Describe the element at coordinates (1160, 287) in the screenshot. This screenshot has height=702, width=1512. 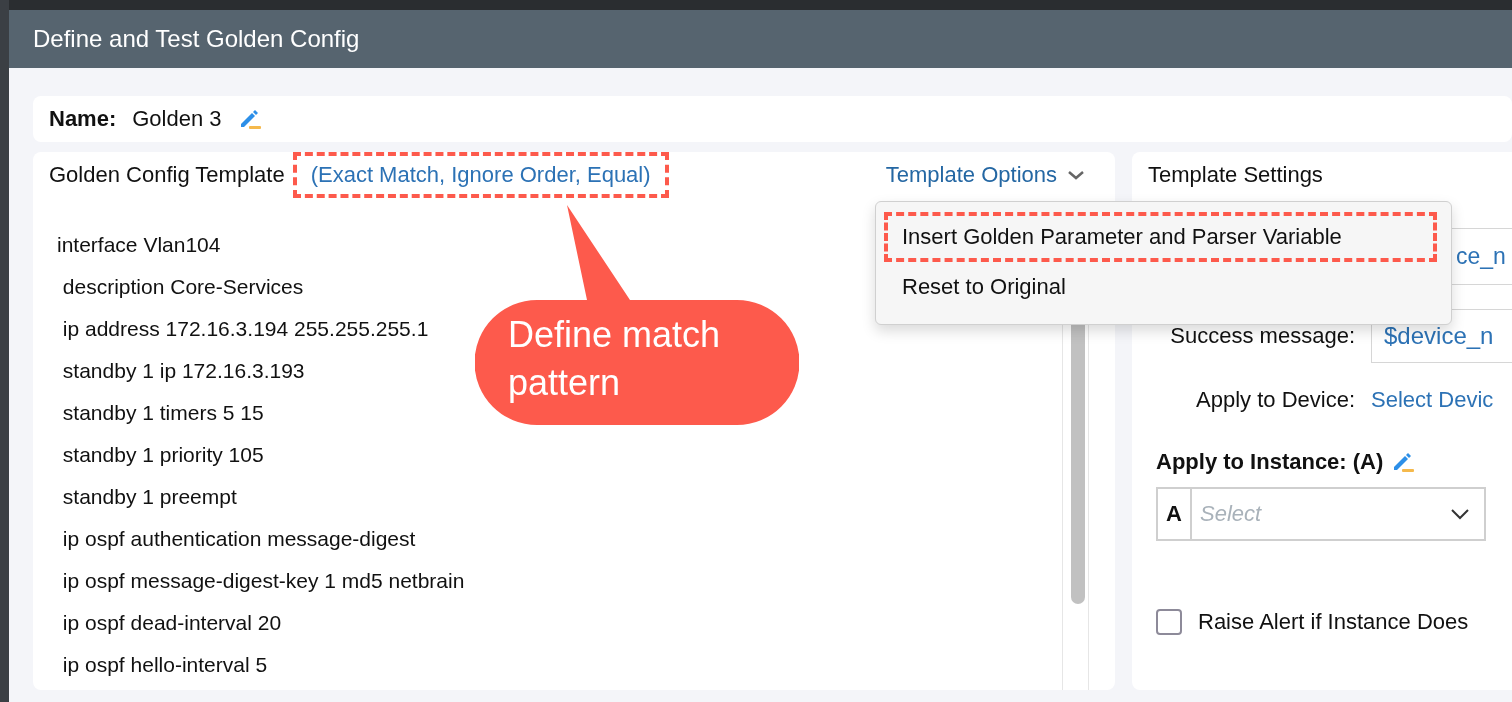
I see `menu-item: Reset to Original` at that location.